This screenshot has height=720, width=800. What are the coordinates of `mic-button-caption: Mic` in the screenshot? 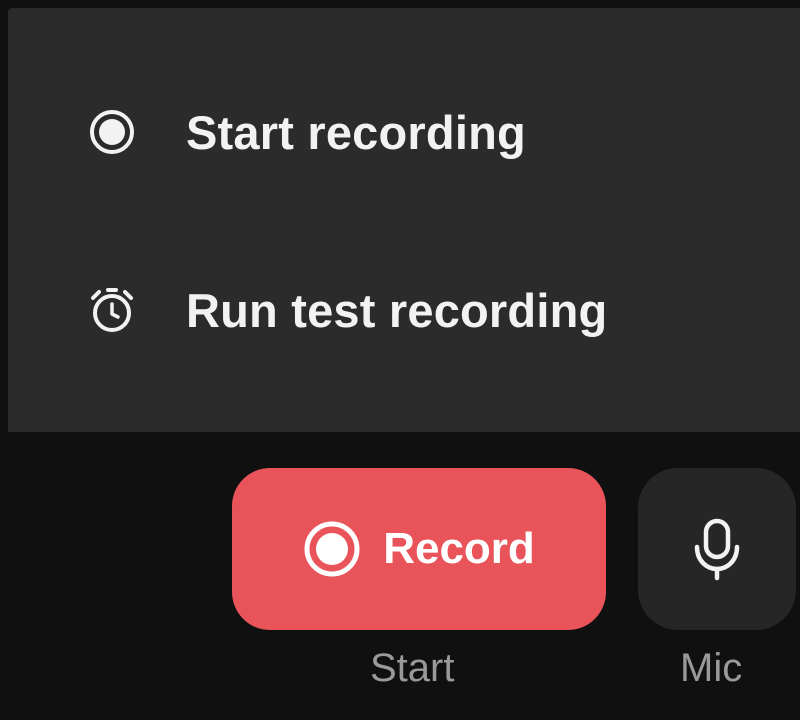 It's located at (711, 668).